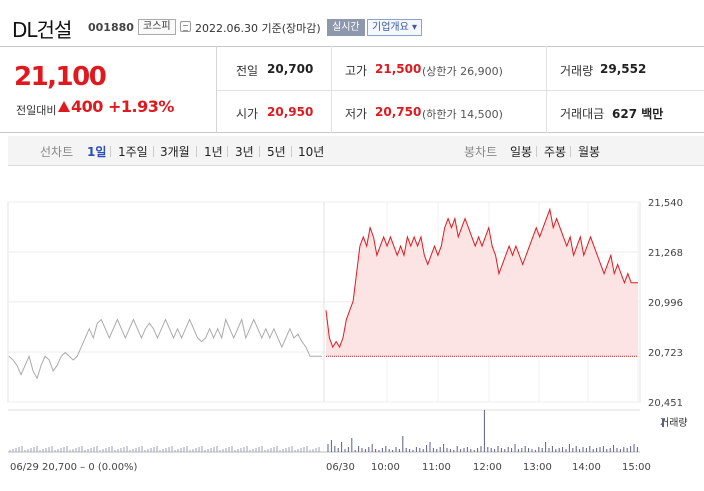  Describe the element at coordinates (356, 71) in the screenshot. I see `high-label: 고가` at that location.